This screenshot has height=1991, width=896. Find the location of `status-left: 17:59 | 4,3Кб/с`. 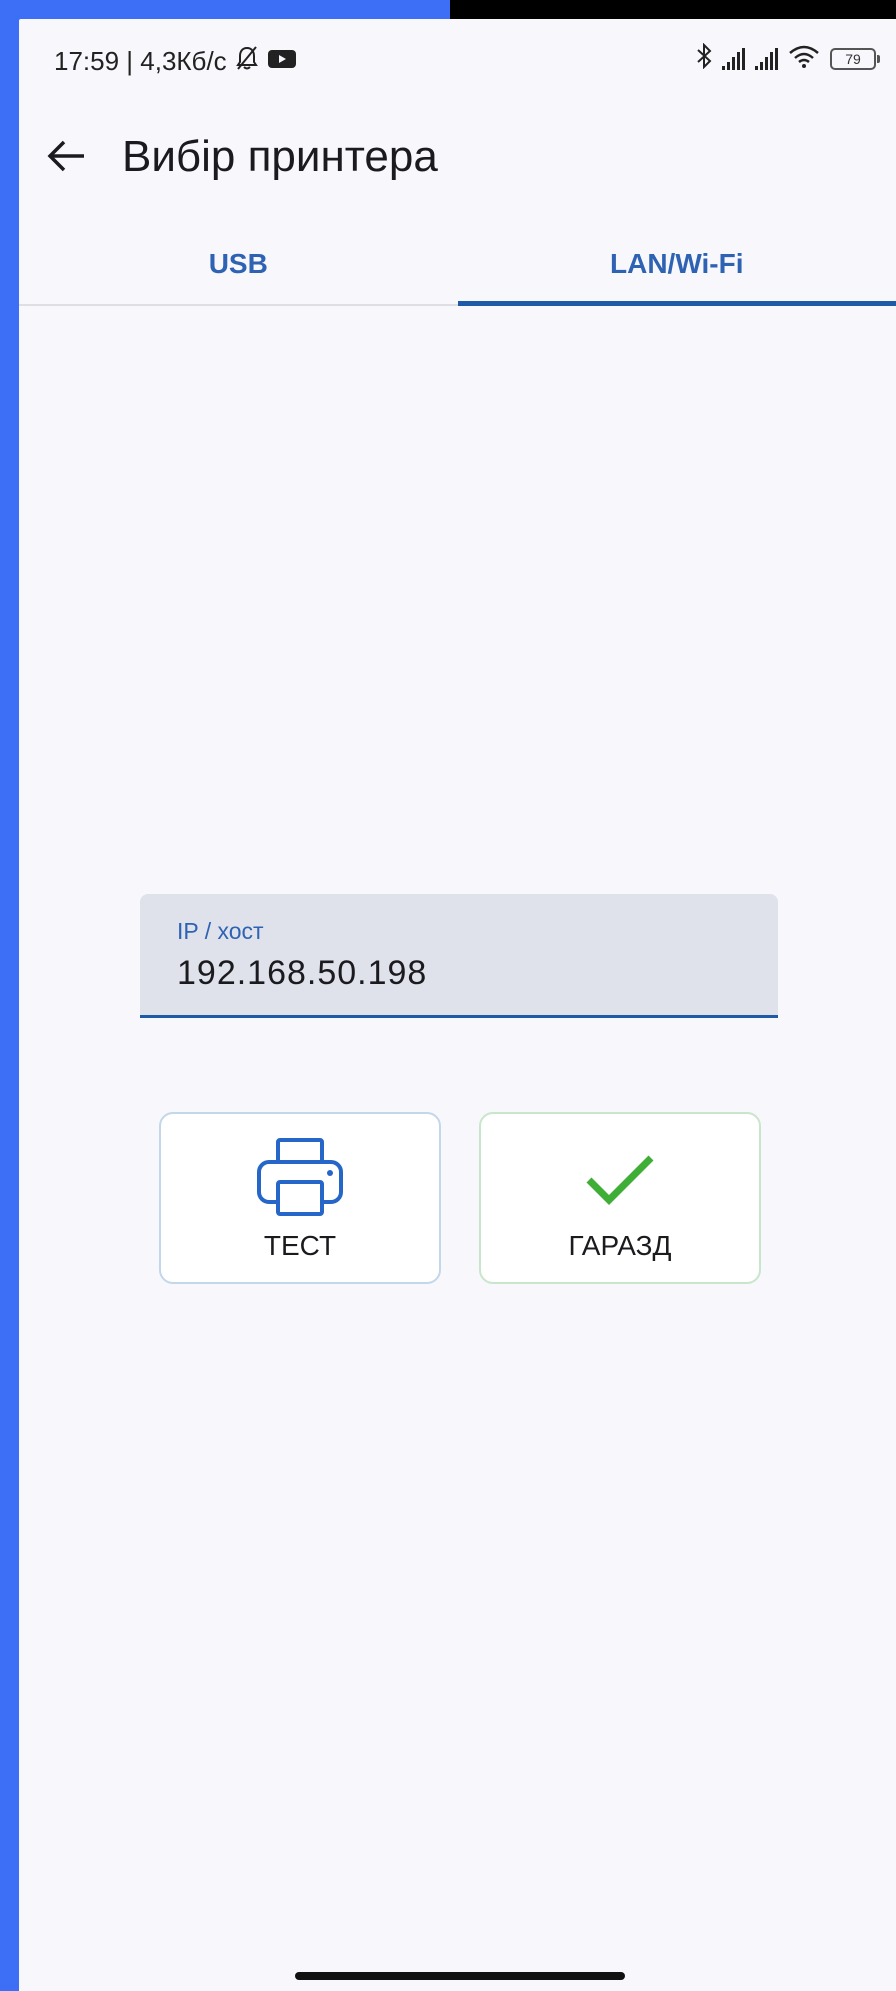

status-left: 17:59 | 4,3Кб/с is located at coordinates (175, 61).